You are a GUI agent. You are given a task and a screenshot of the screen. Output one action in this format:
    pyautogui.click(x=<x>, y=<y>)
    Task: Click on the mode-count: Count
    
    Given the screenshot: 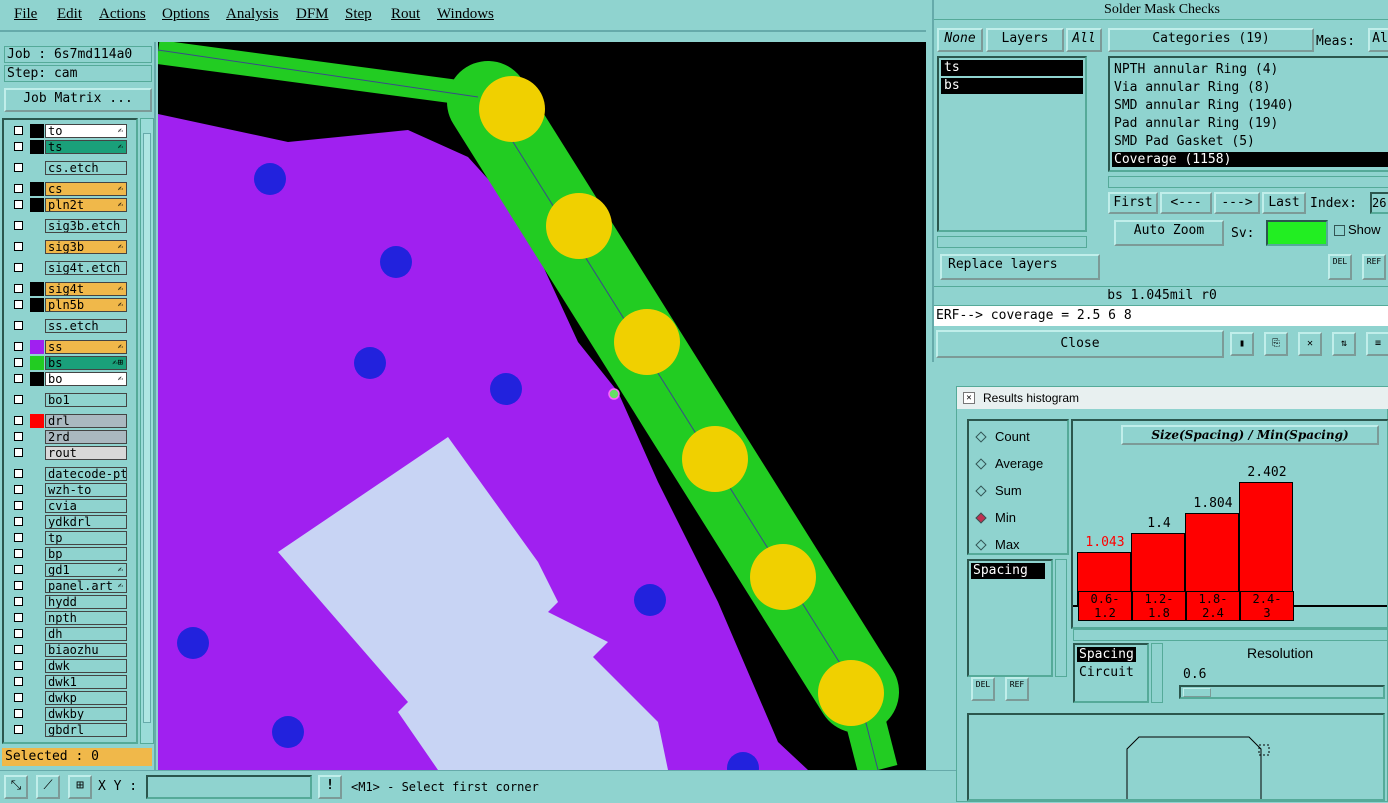 What is the action you would take?
    pyautogui.click(x=1002, y=436)
    